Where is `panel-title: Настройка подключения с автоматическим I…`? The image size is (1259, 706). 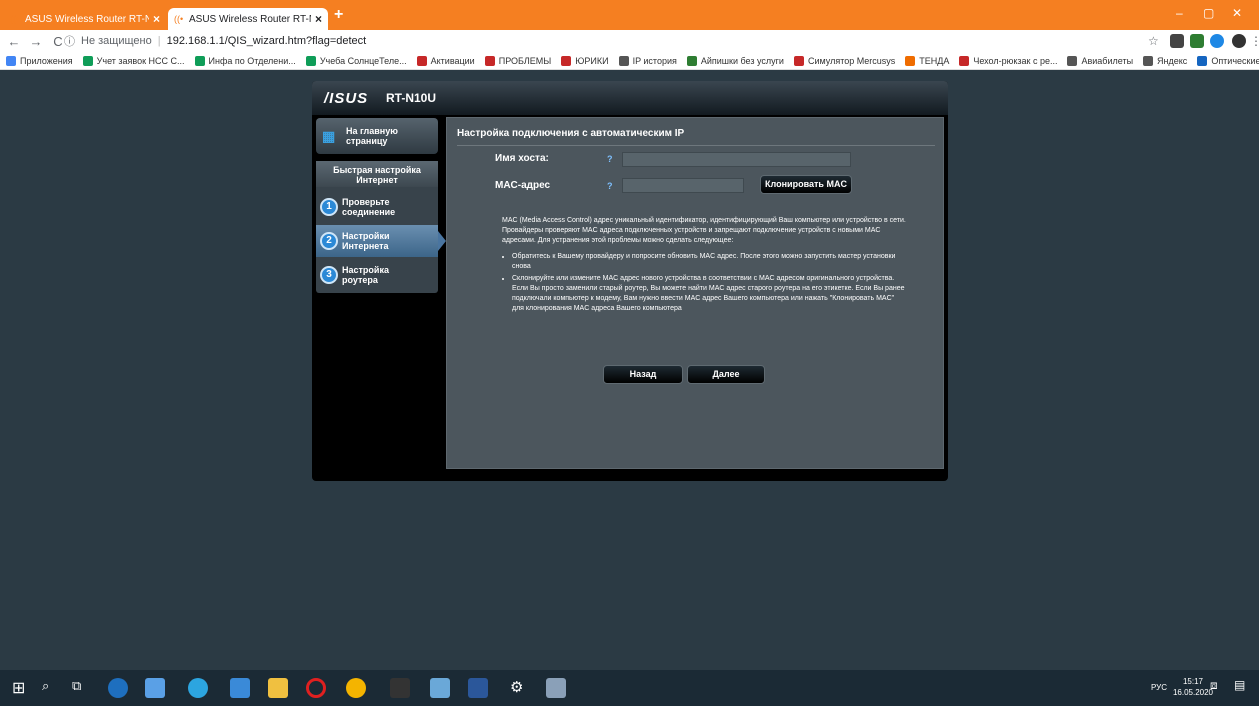 panel-title: Настройка подключения с автоматическим I… is located at coordinates (571, 133).